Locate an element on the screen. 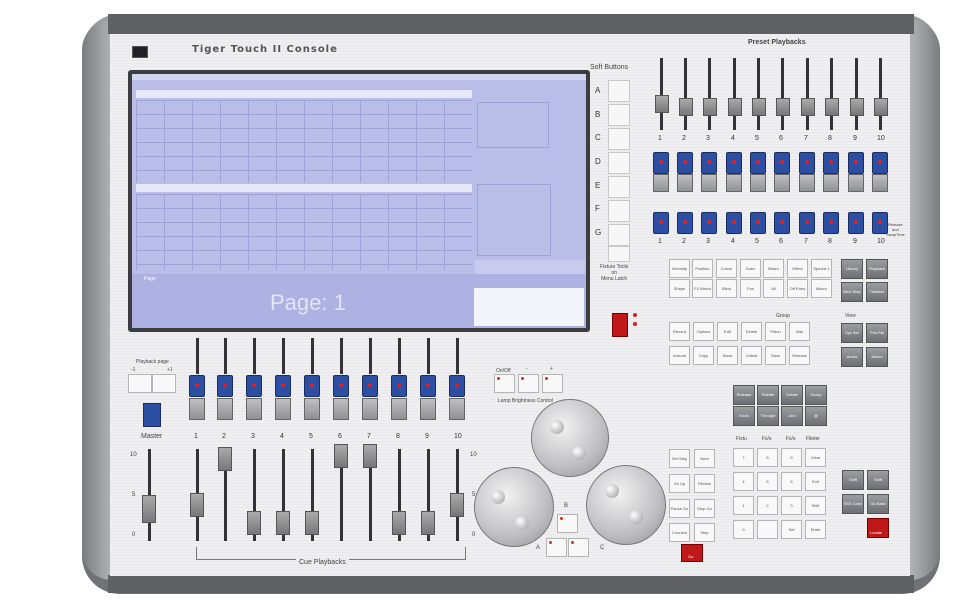  command-key-3: Delete is located at coordinates (792, 395).